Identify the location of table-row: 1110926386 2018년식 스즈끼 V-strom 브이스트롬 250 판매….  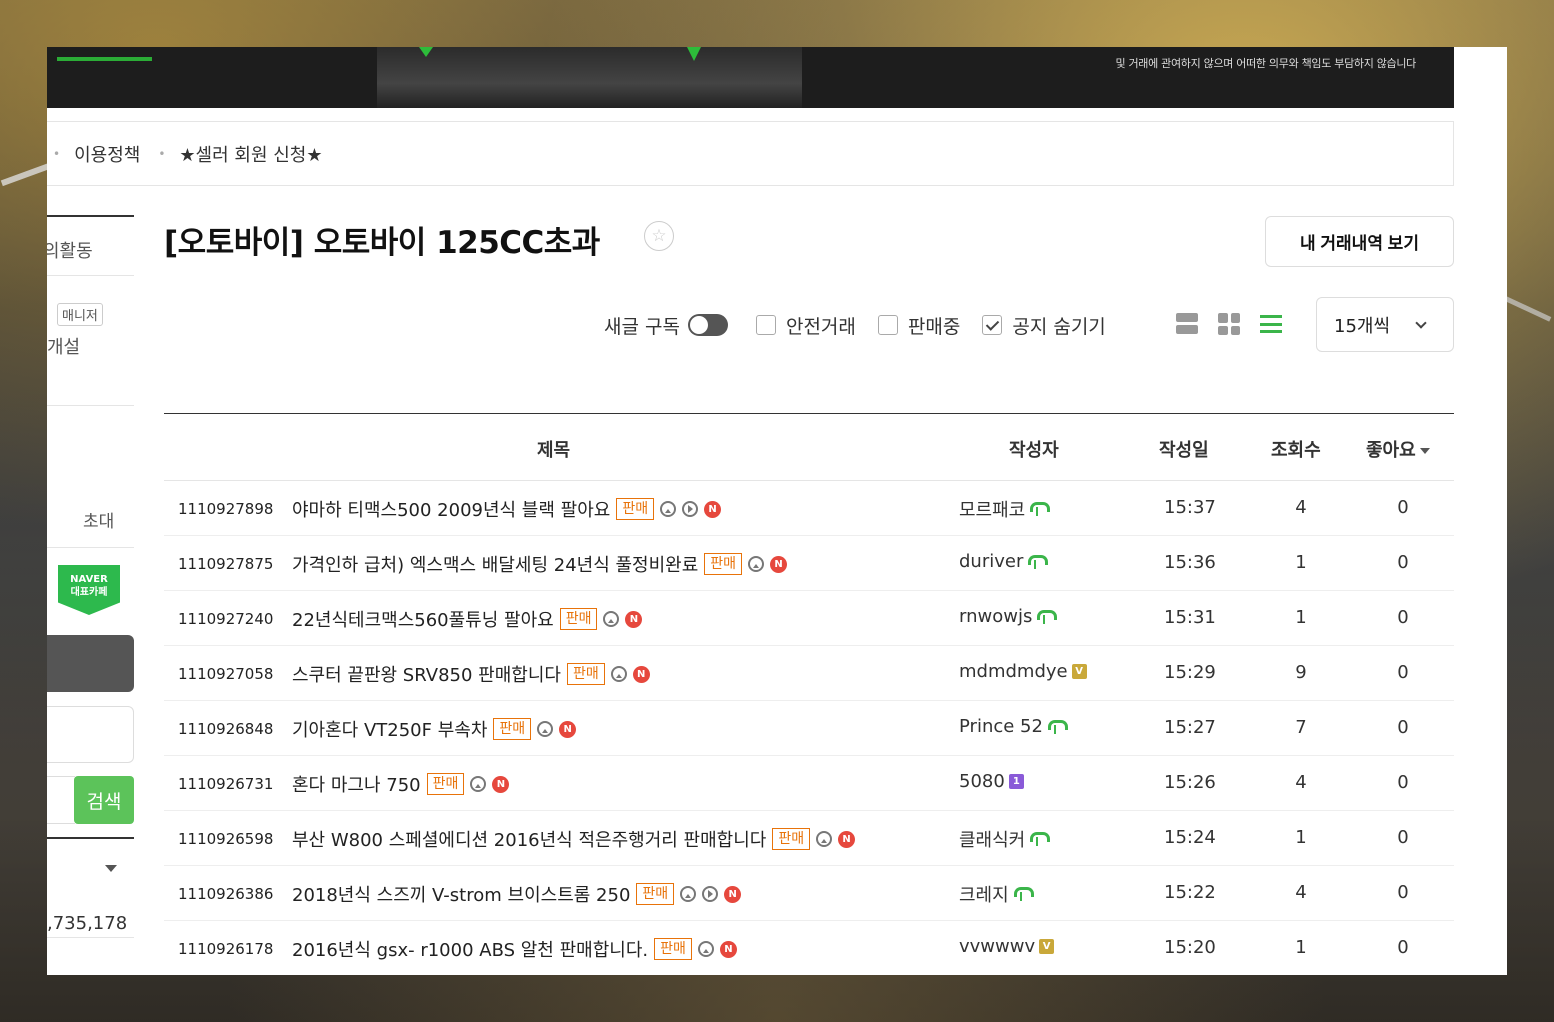
(809, 893).